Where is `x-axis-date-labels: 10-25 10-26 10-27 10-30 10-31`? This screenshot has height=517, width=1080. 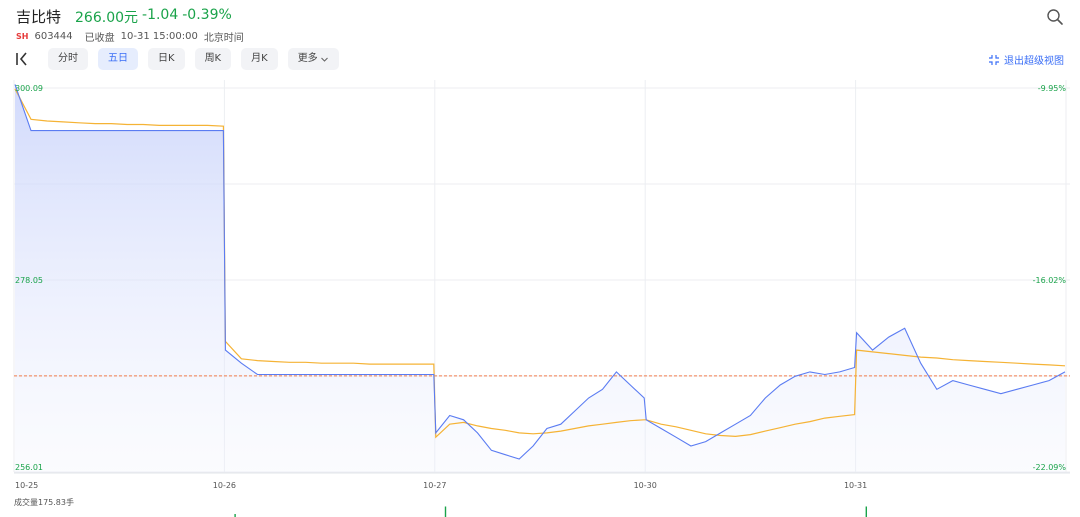
x-axis-date-labels: 10-25 10-26 10-27 10-30 10-31 is located at coordinates (441, 485).